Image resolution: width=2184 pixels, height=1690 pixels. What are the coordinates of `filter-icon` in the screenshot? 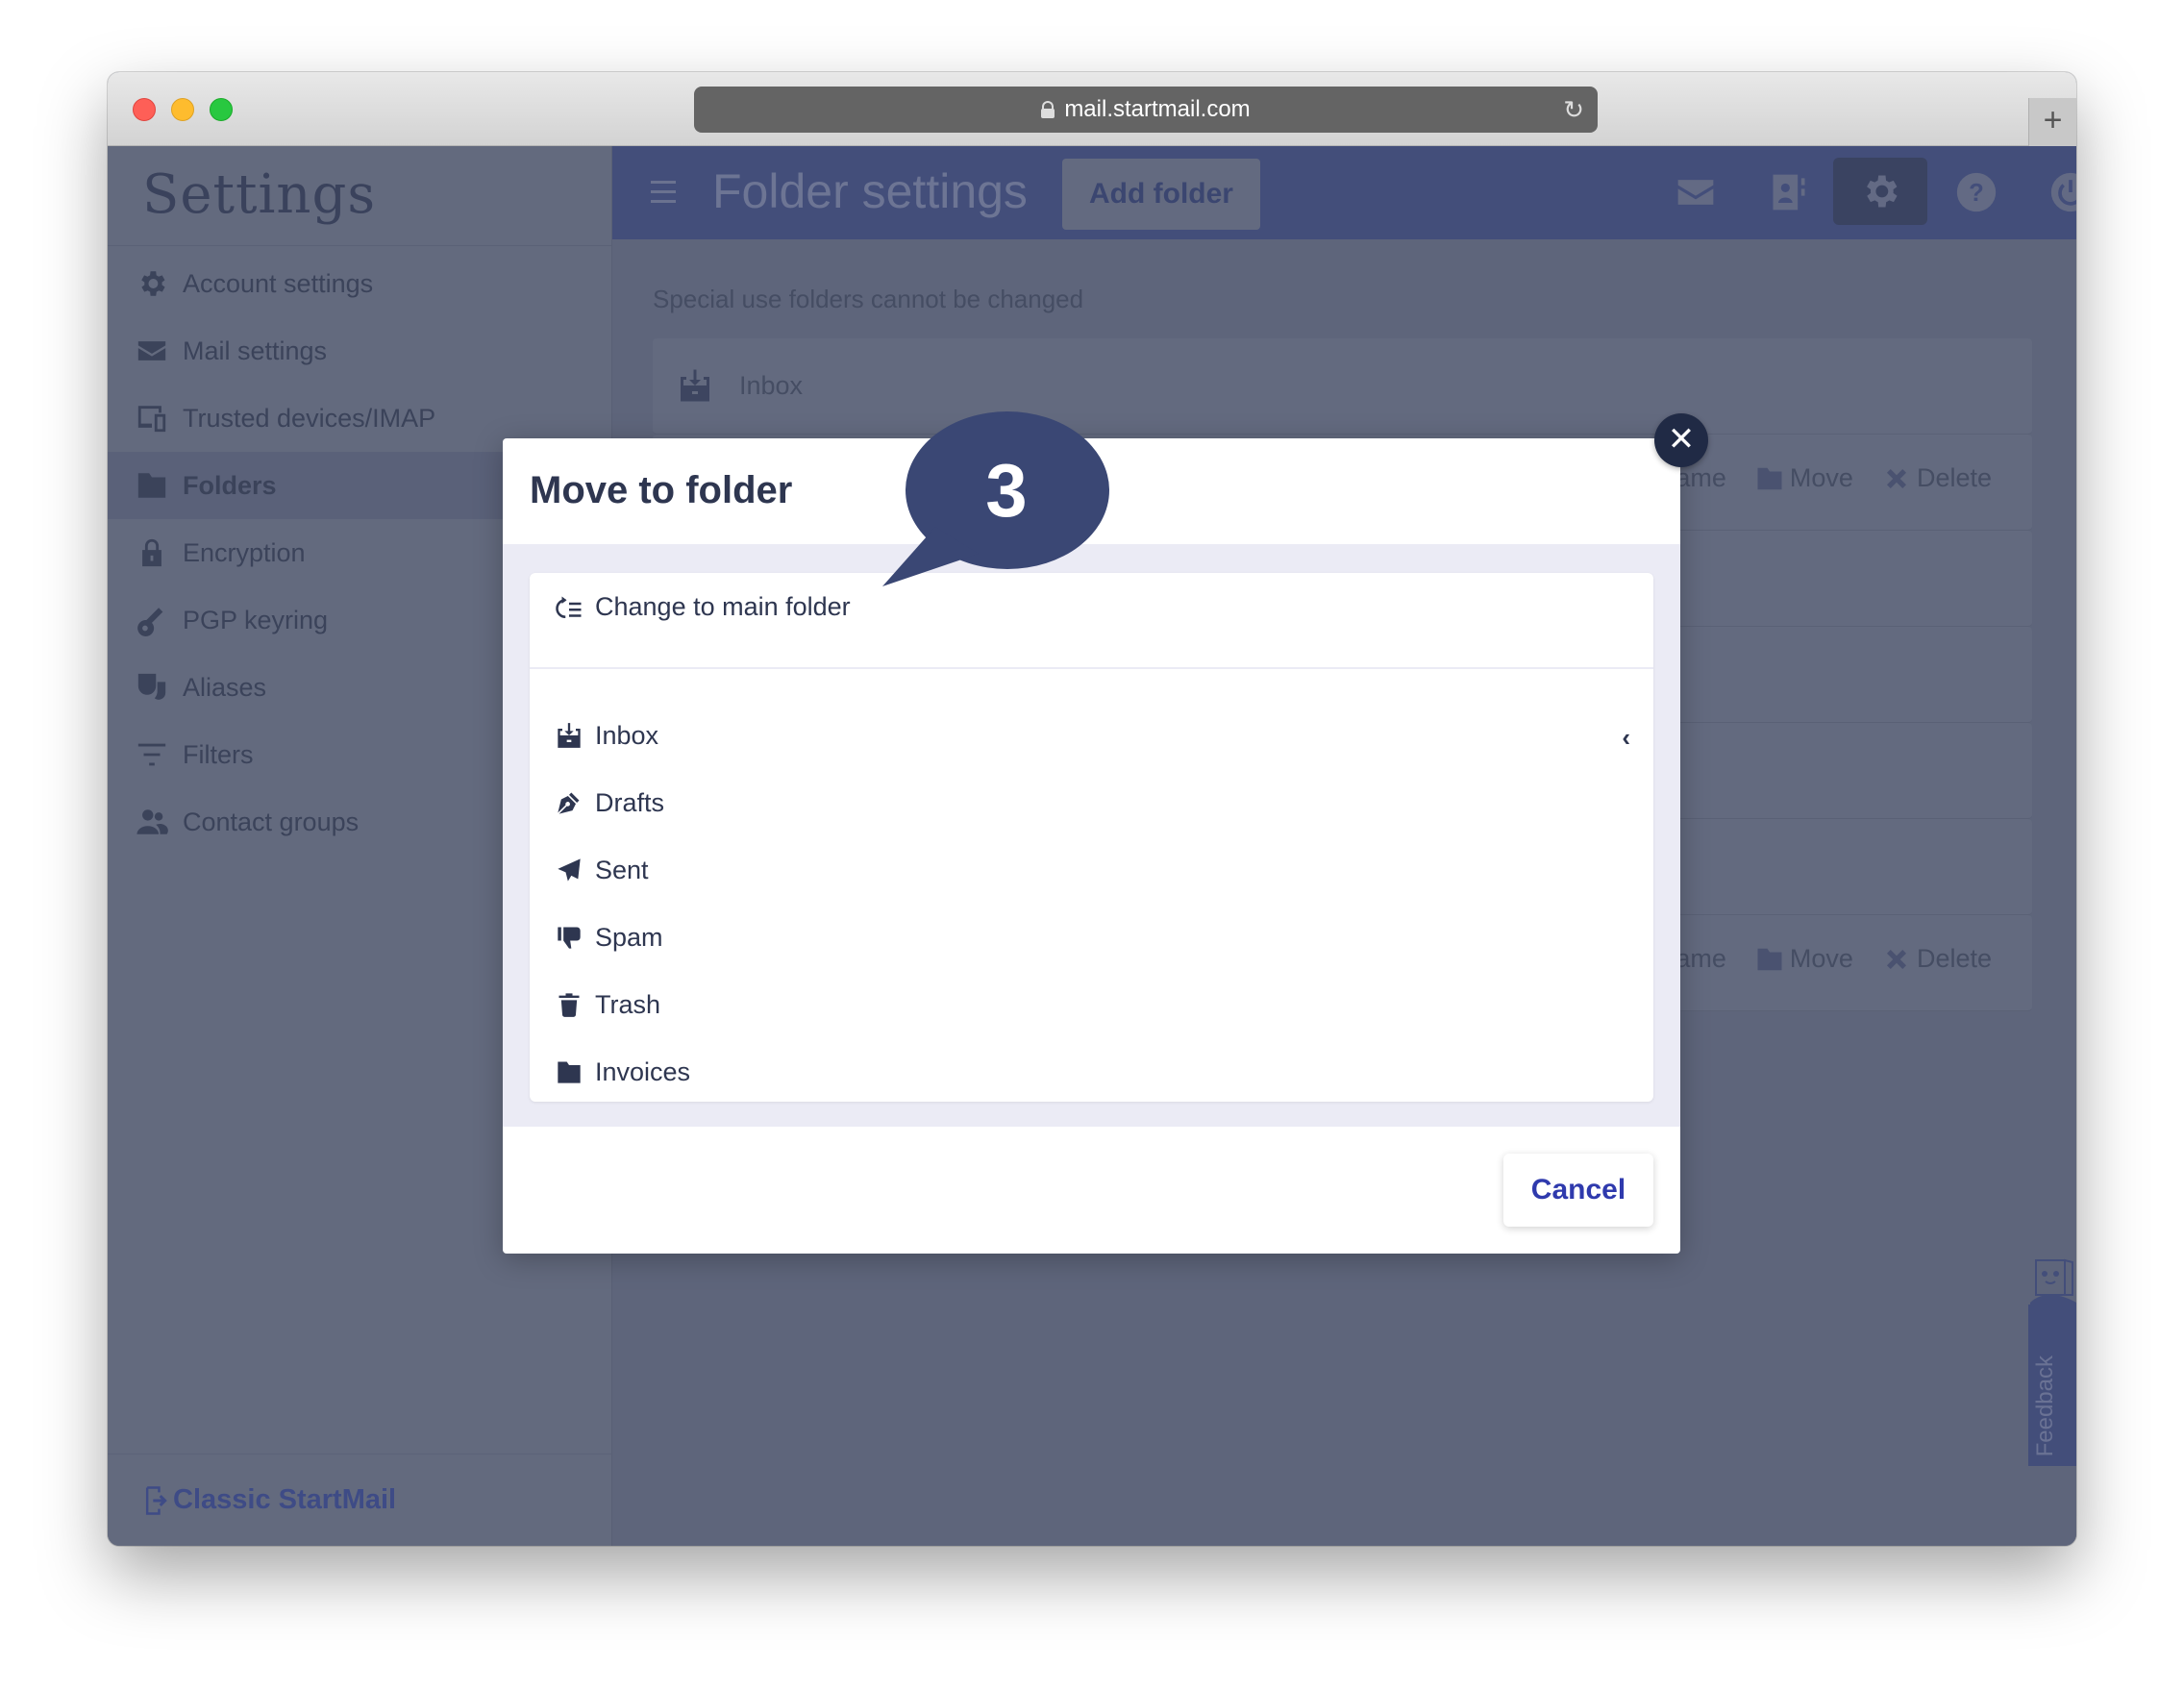 It's located at (152, 755).